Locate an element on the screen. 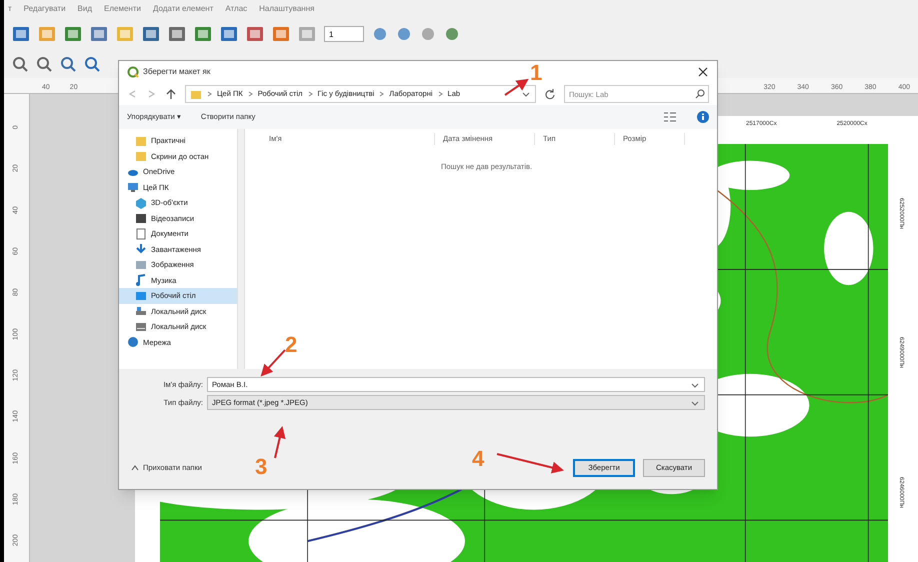 The height and width of the screenshot is (562, 918). page-field: 1 is located at coordinates (344, 34).